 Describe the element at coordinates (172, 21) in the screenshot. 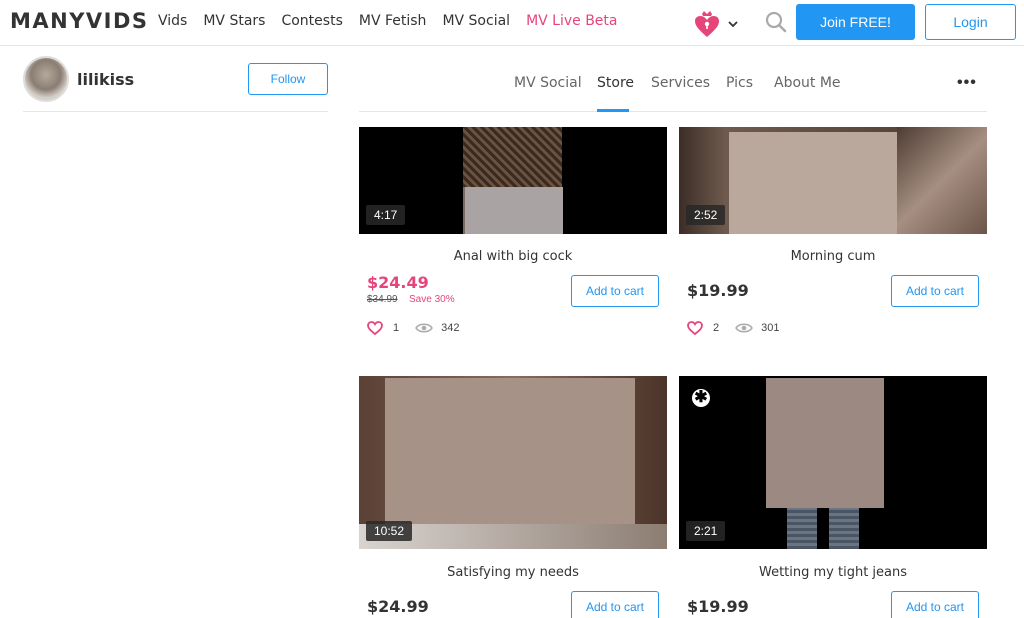

I see `nav-vids: Vids` at that location.